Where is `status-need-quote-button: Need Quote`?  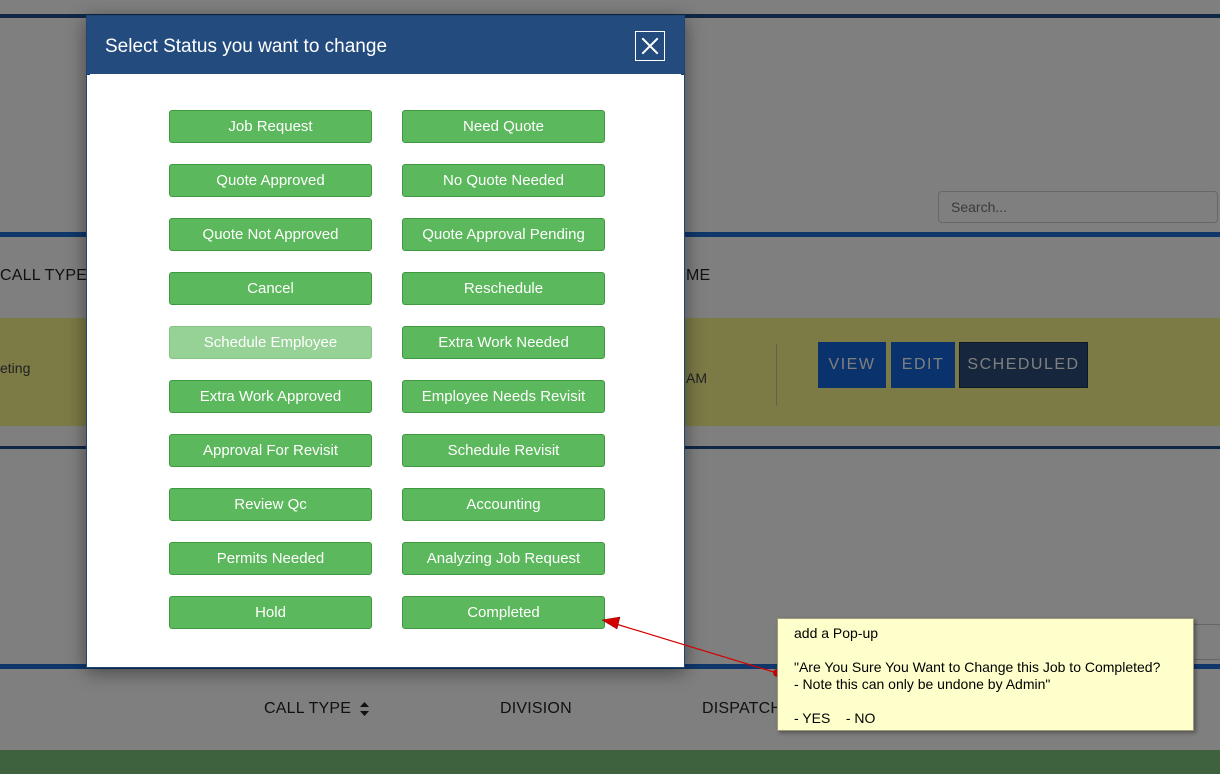
status-need-quote-button: Need Quote is located at coordinates (503, 126).